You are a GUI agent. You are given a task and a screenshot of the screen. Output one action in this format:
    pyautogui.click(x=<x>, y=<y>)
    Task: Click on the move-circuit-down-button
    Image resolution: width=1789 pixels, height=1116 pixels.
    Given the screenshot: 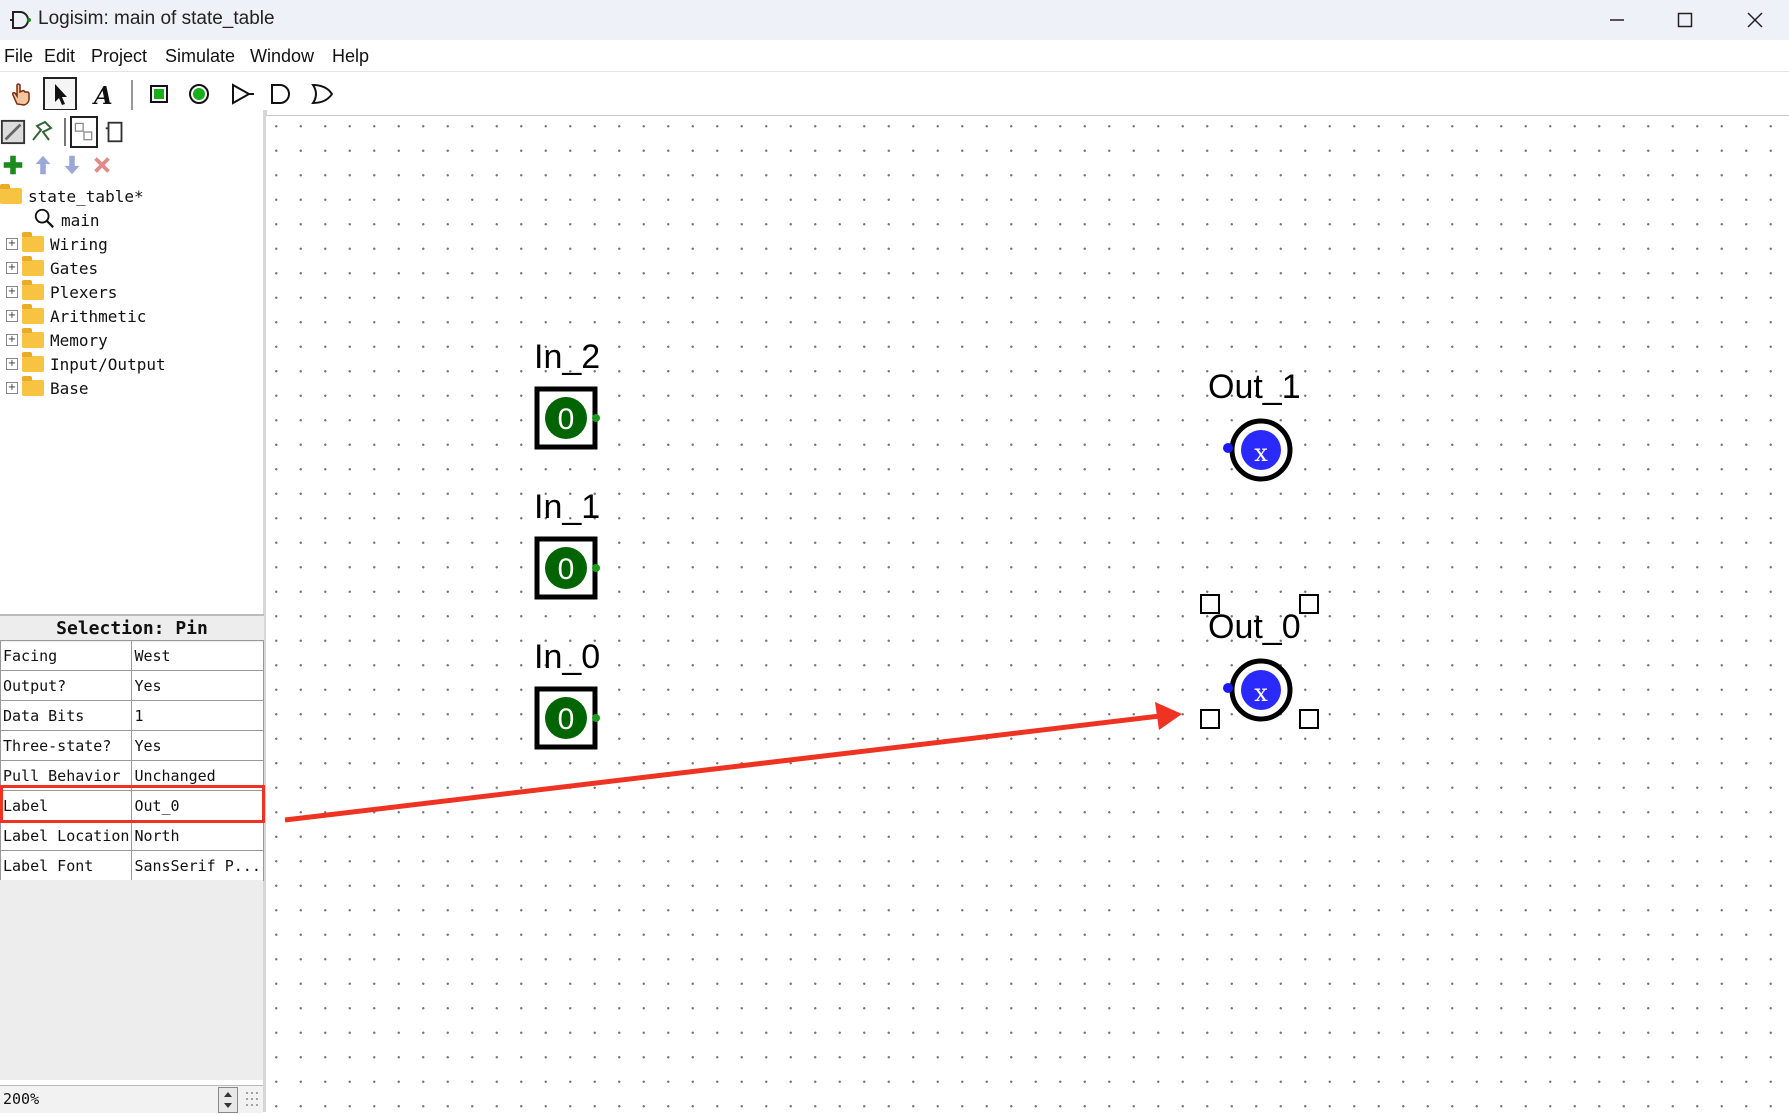 What is the action you would take?
    pyautogui.click(x=72, y=165)
    